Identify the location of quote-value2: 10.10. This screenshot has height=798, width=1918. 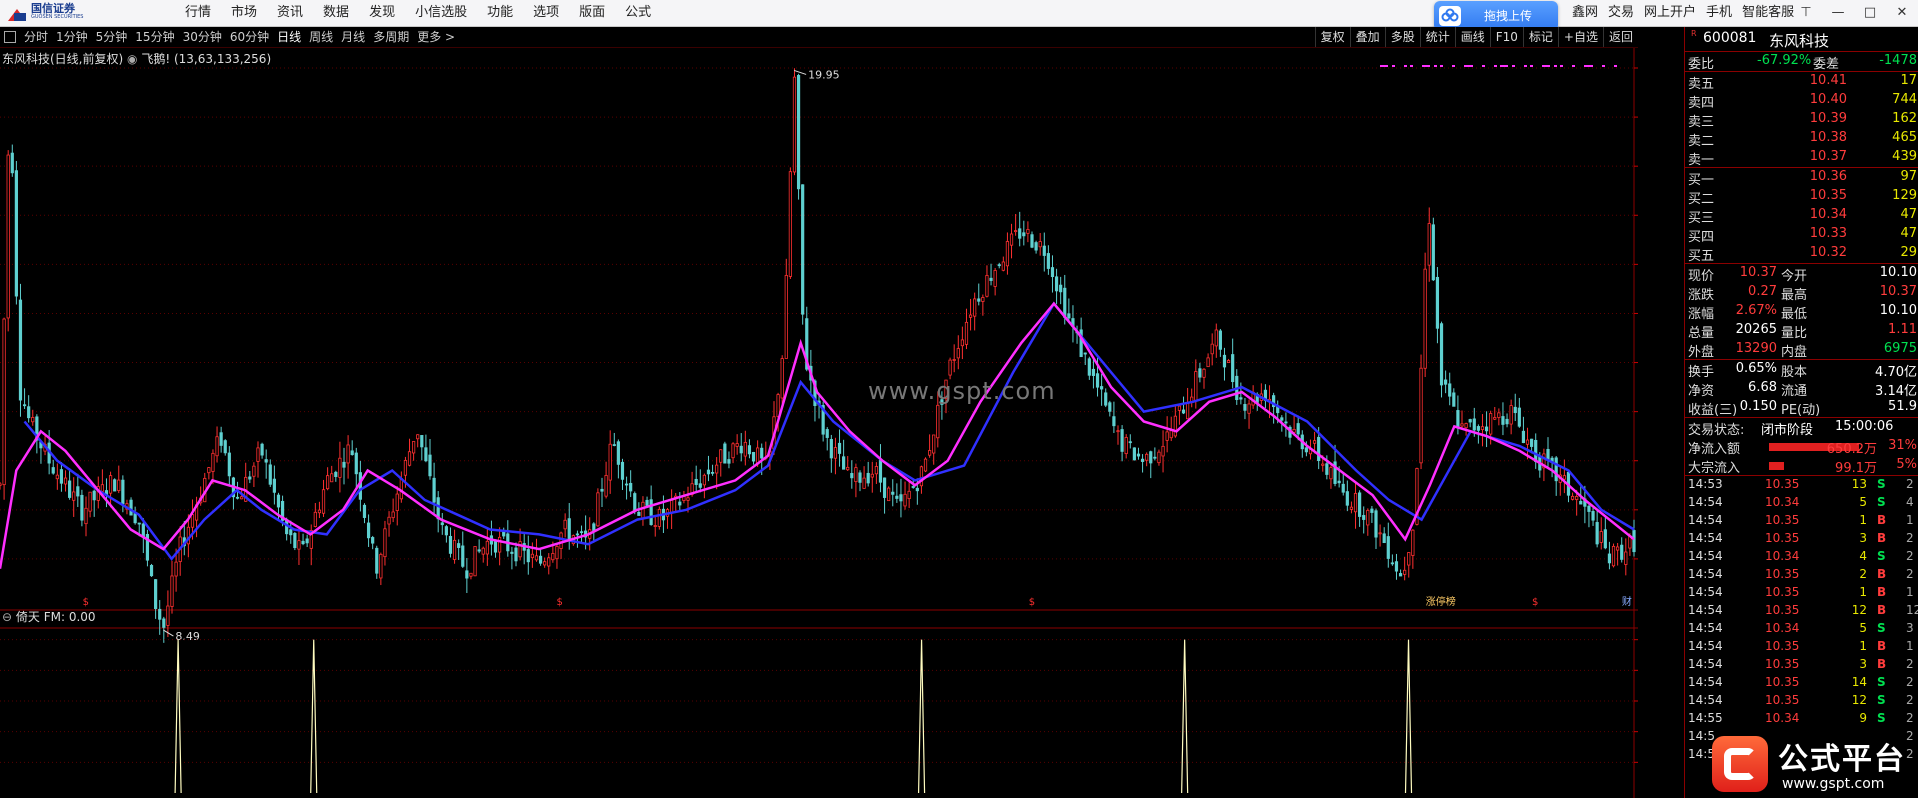
(1898, 310).